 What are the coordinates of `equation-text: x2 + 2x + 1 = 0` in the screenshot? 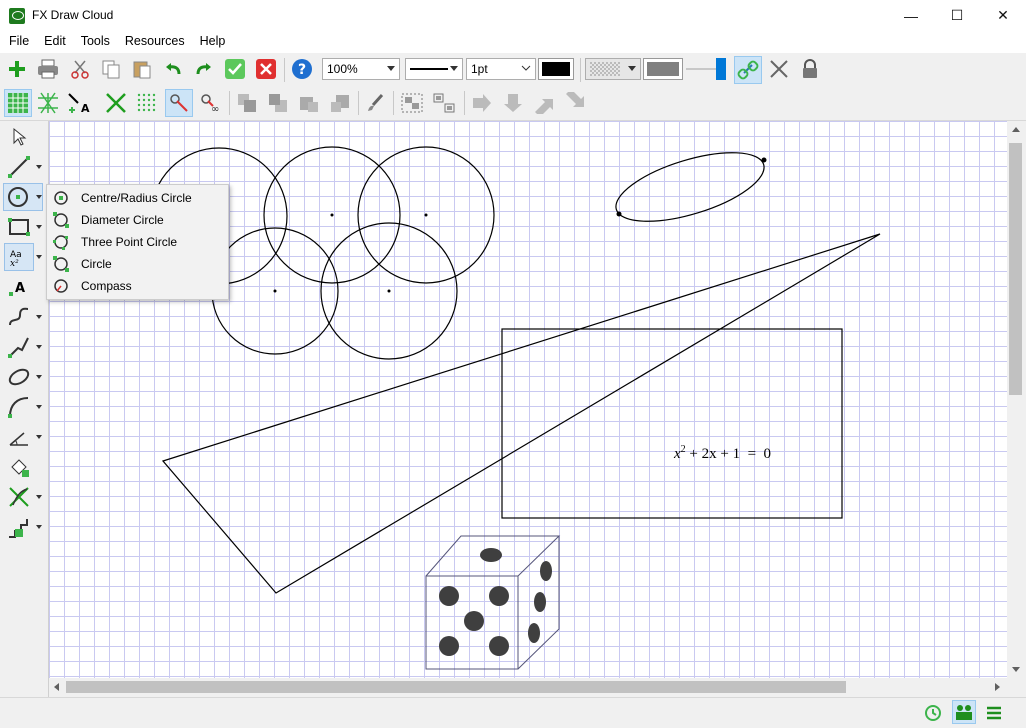 It's located at (722, 453).